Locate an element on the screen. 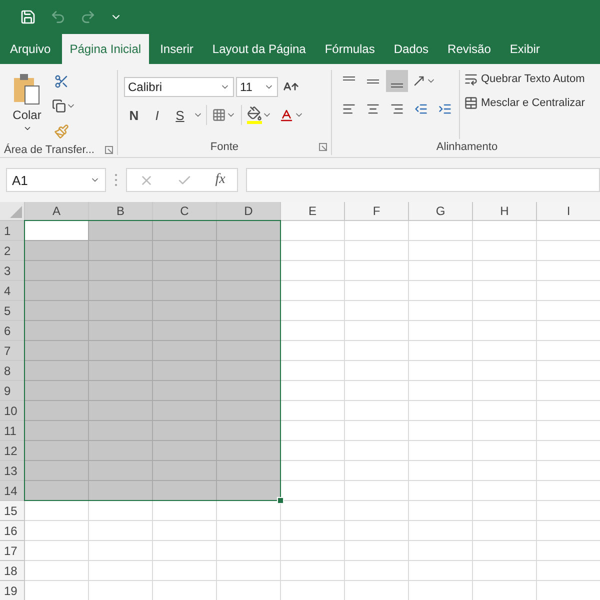 This screenshot has width=600, height=600. select-all-button is located at coordinates (12, 211).